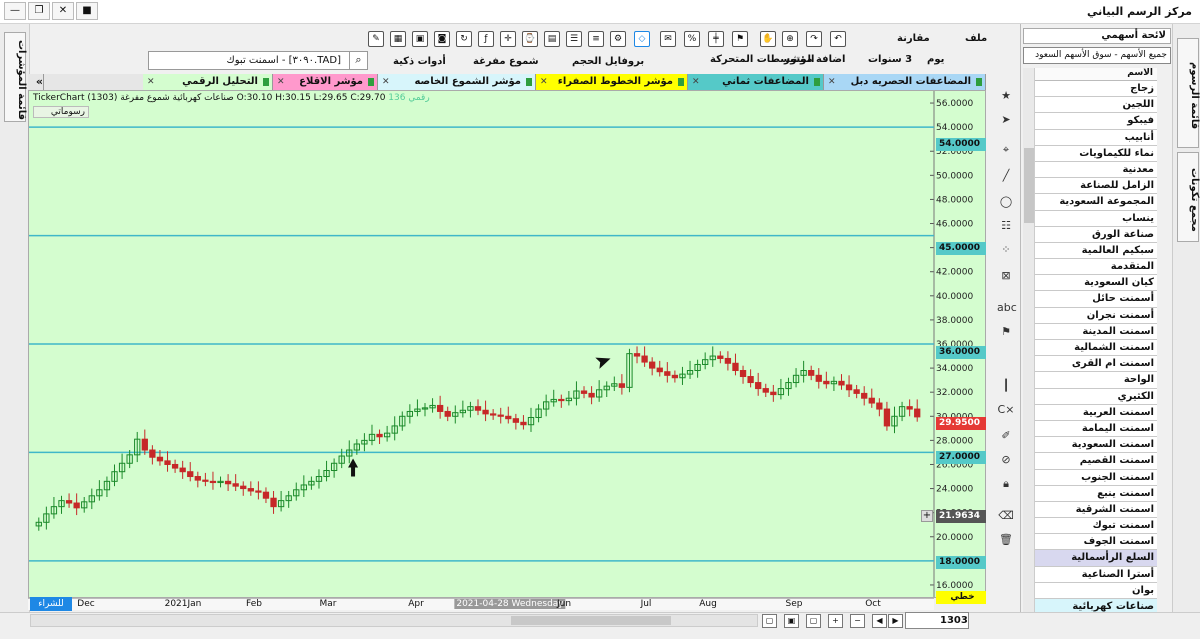  Describe the element at coordinates (87, 11) in the screenshot. I see `camera-icon: ■` at that location.